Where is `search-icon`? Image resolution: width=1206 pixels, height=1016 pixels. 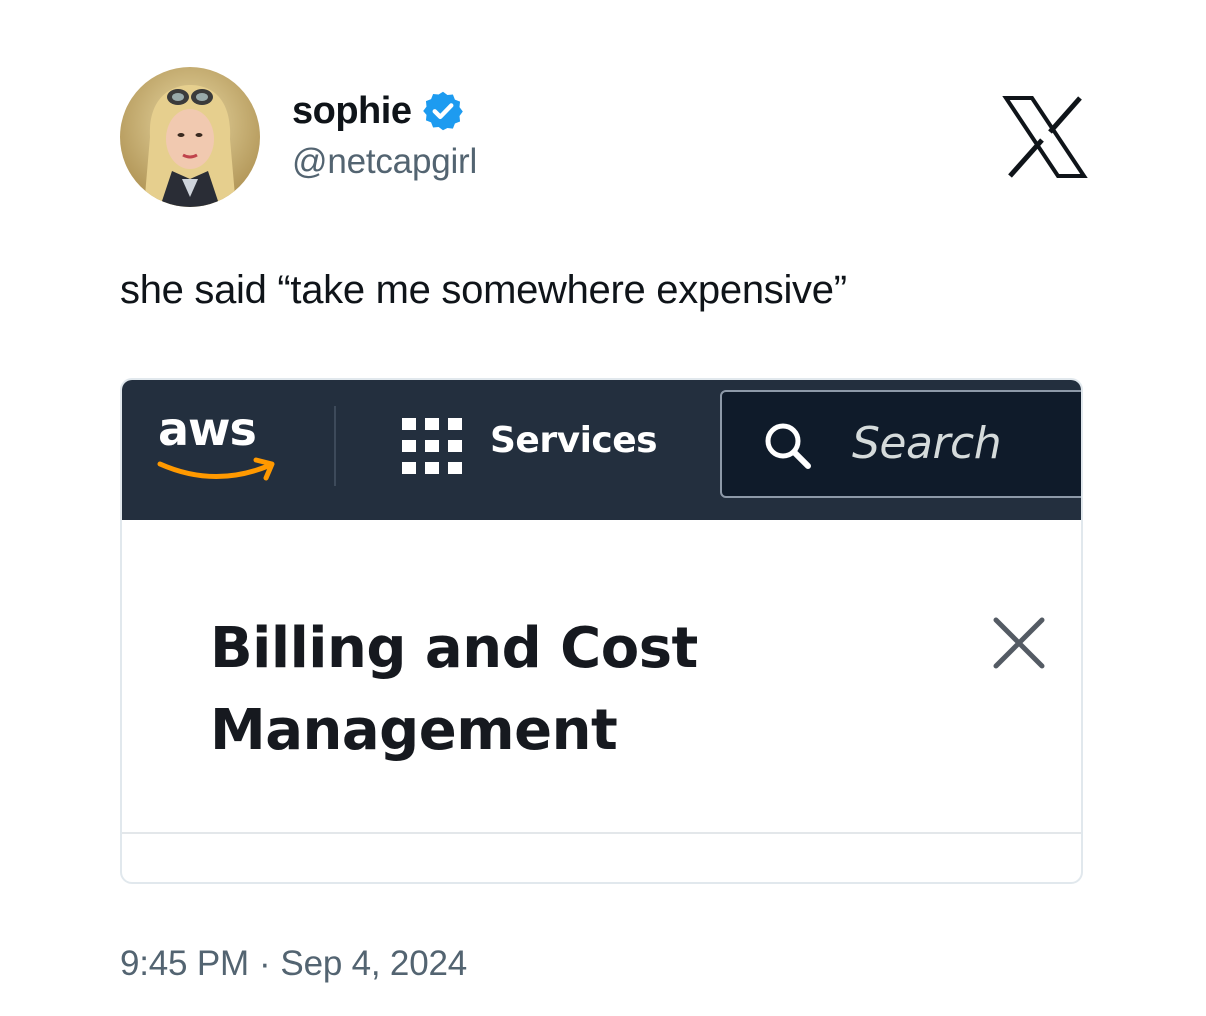 search-icon is located at coordinates (788, 446).